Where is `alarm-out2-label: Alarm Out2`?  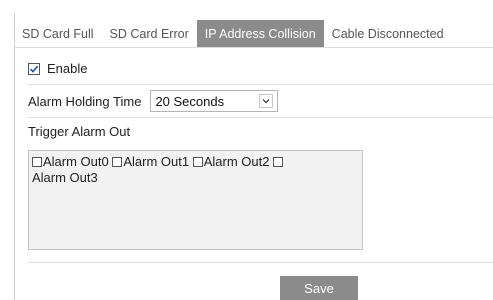 alarm-out2-label: Alarm Out2 is located at coordinates (236, 161).